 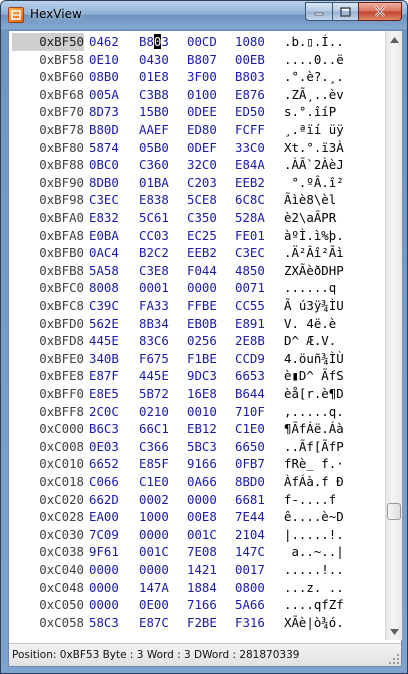 What do you see at coordinates (154, 464) in the screenshot?
I see `hex-word: E85F` at bounding box center [154, 464].